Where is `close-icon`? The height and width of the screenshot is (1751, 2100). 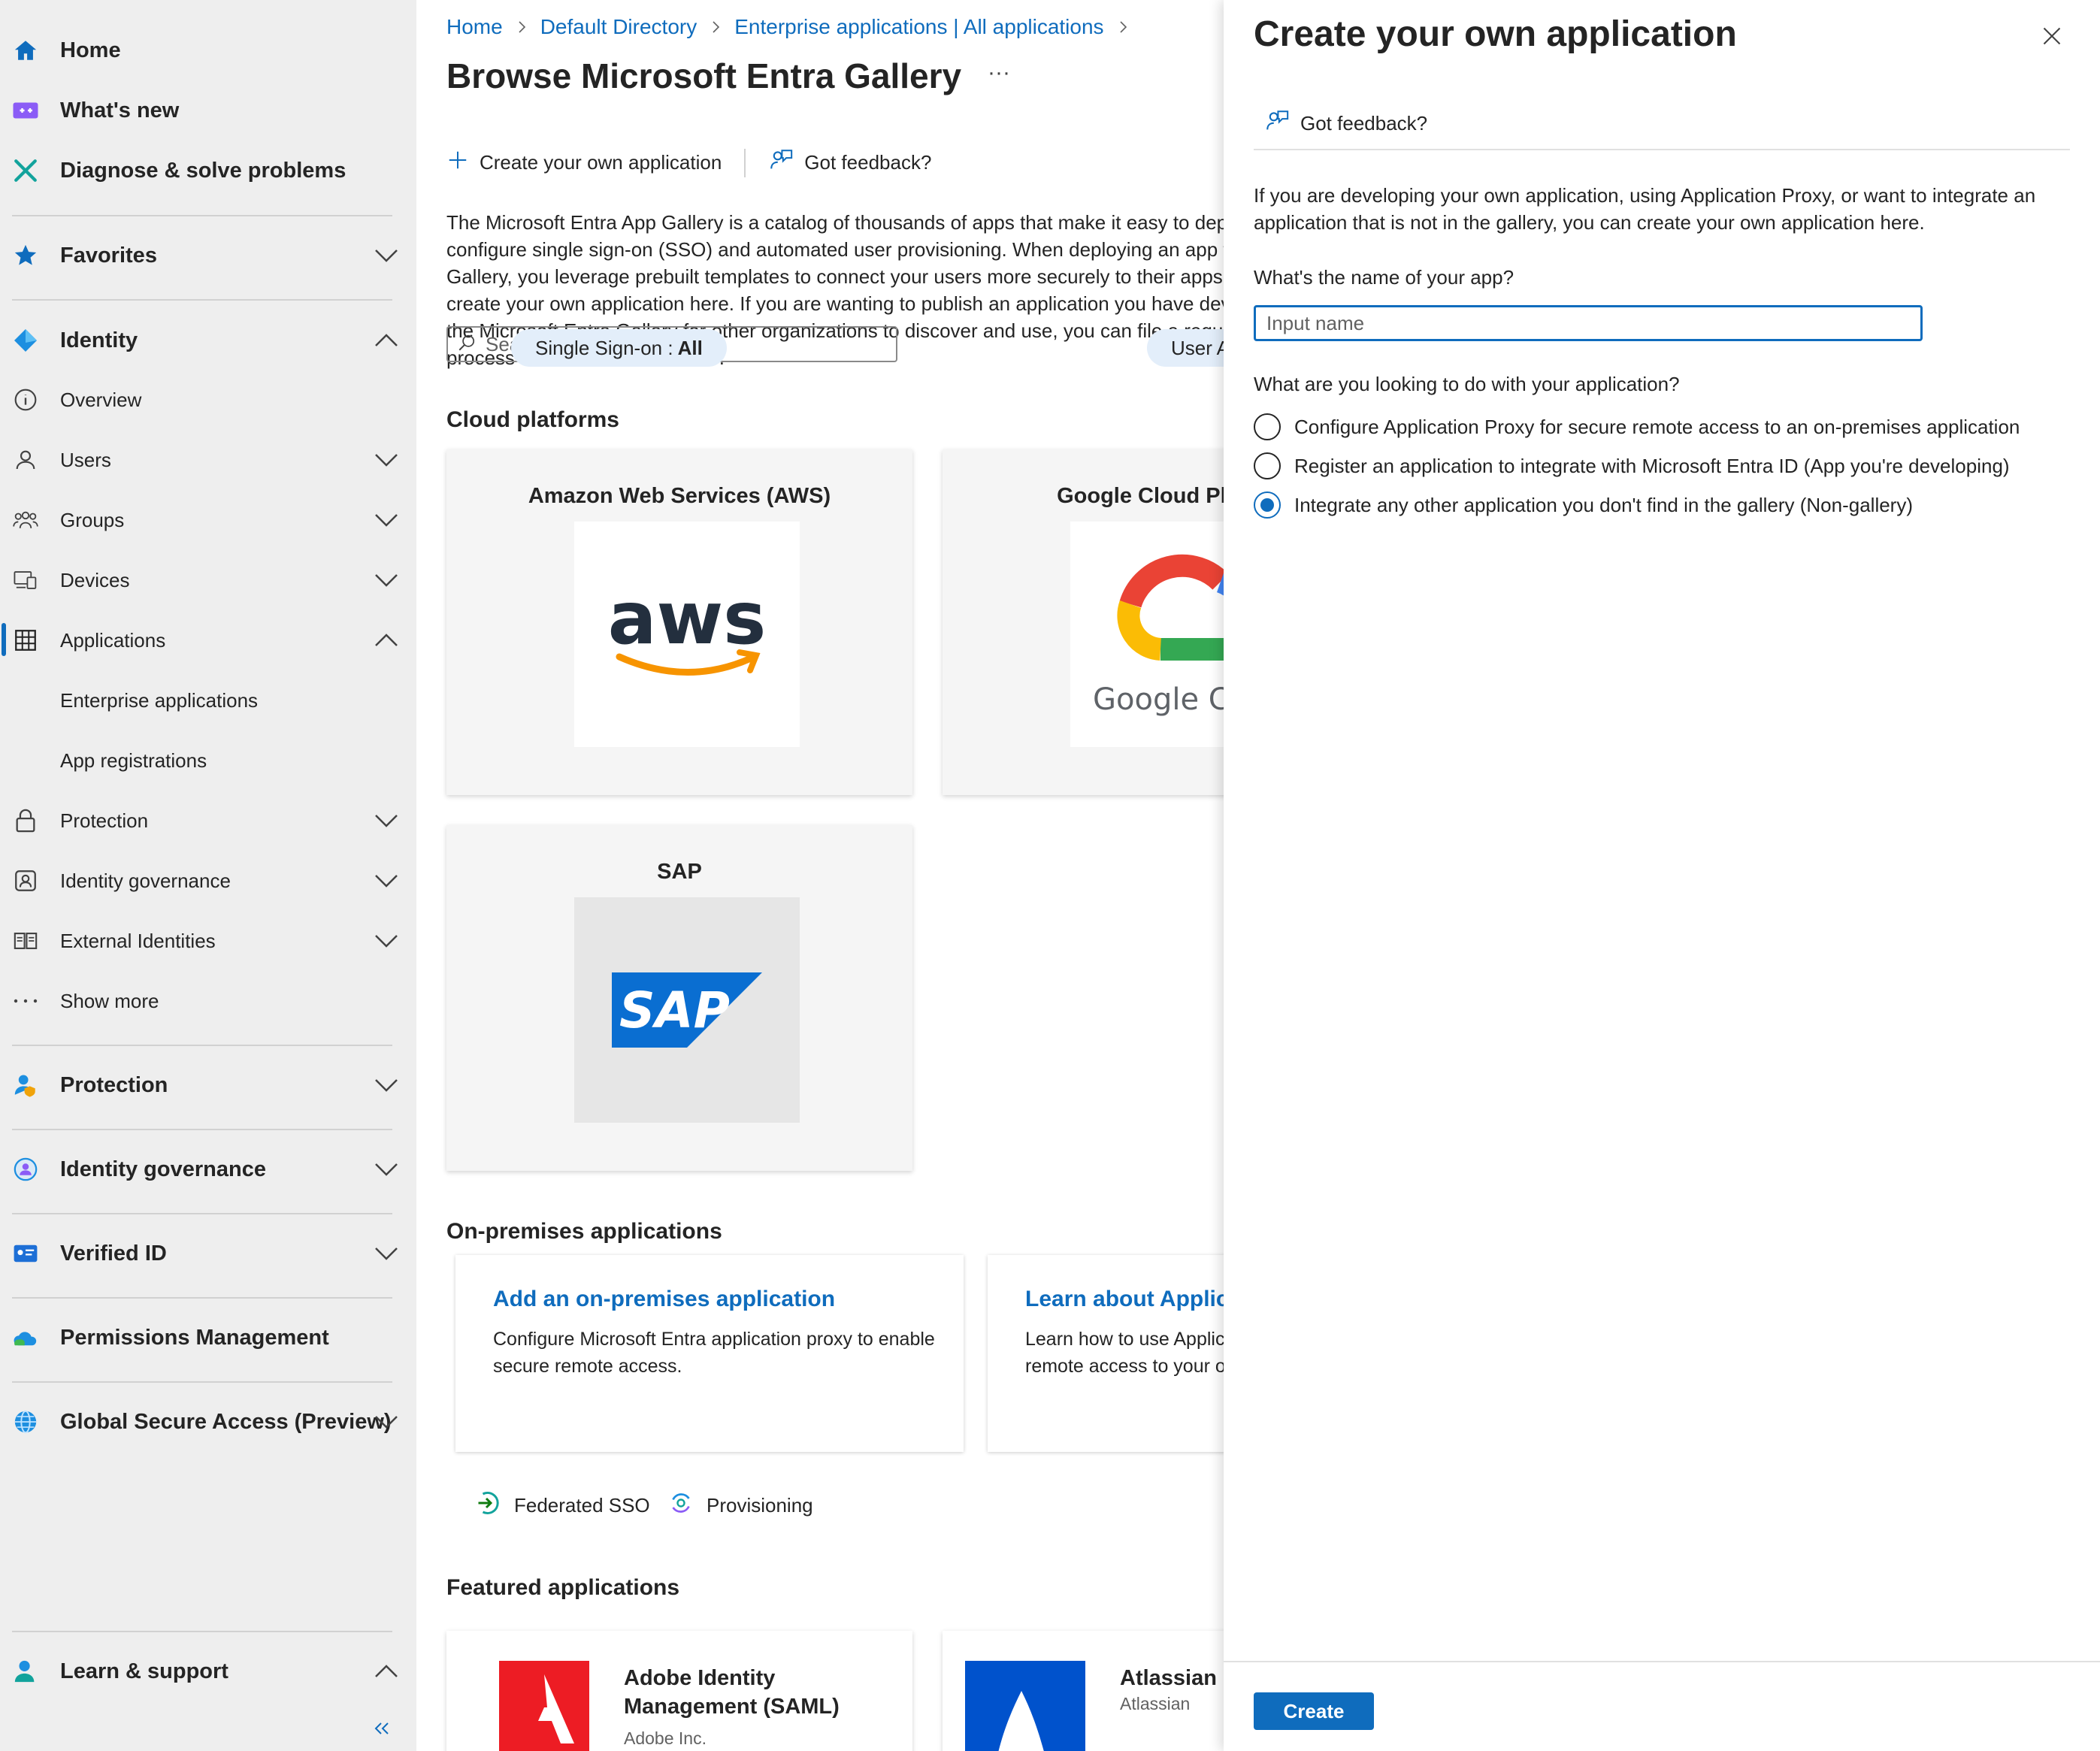 close-icon is located at coordinates (2051, 36).